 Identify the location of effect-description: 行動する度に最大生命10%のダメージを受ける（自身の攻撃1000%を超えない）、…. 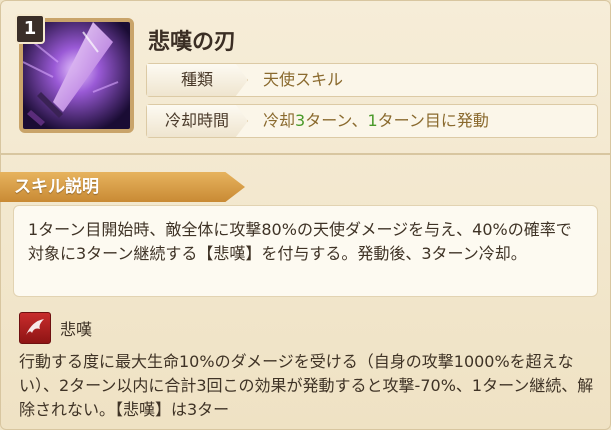
(306, 385).